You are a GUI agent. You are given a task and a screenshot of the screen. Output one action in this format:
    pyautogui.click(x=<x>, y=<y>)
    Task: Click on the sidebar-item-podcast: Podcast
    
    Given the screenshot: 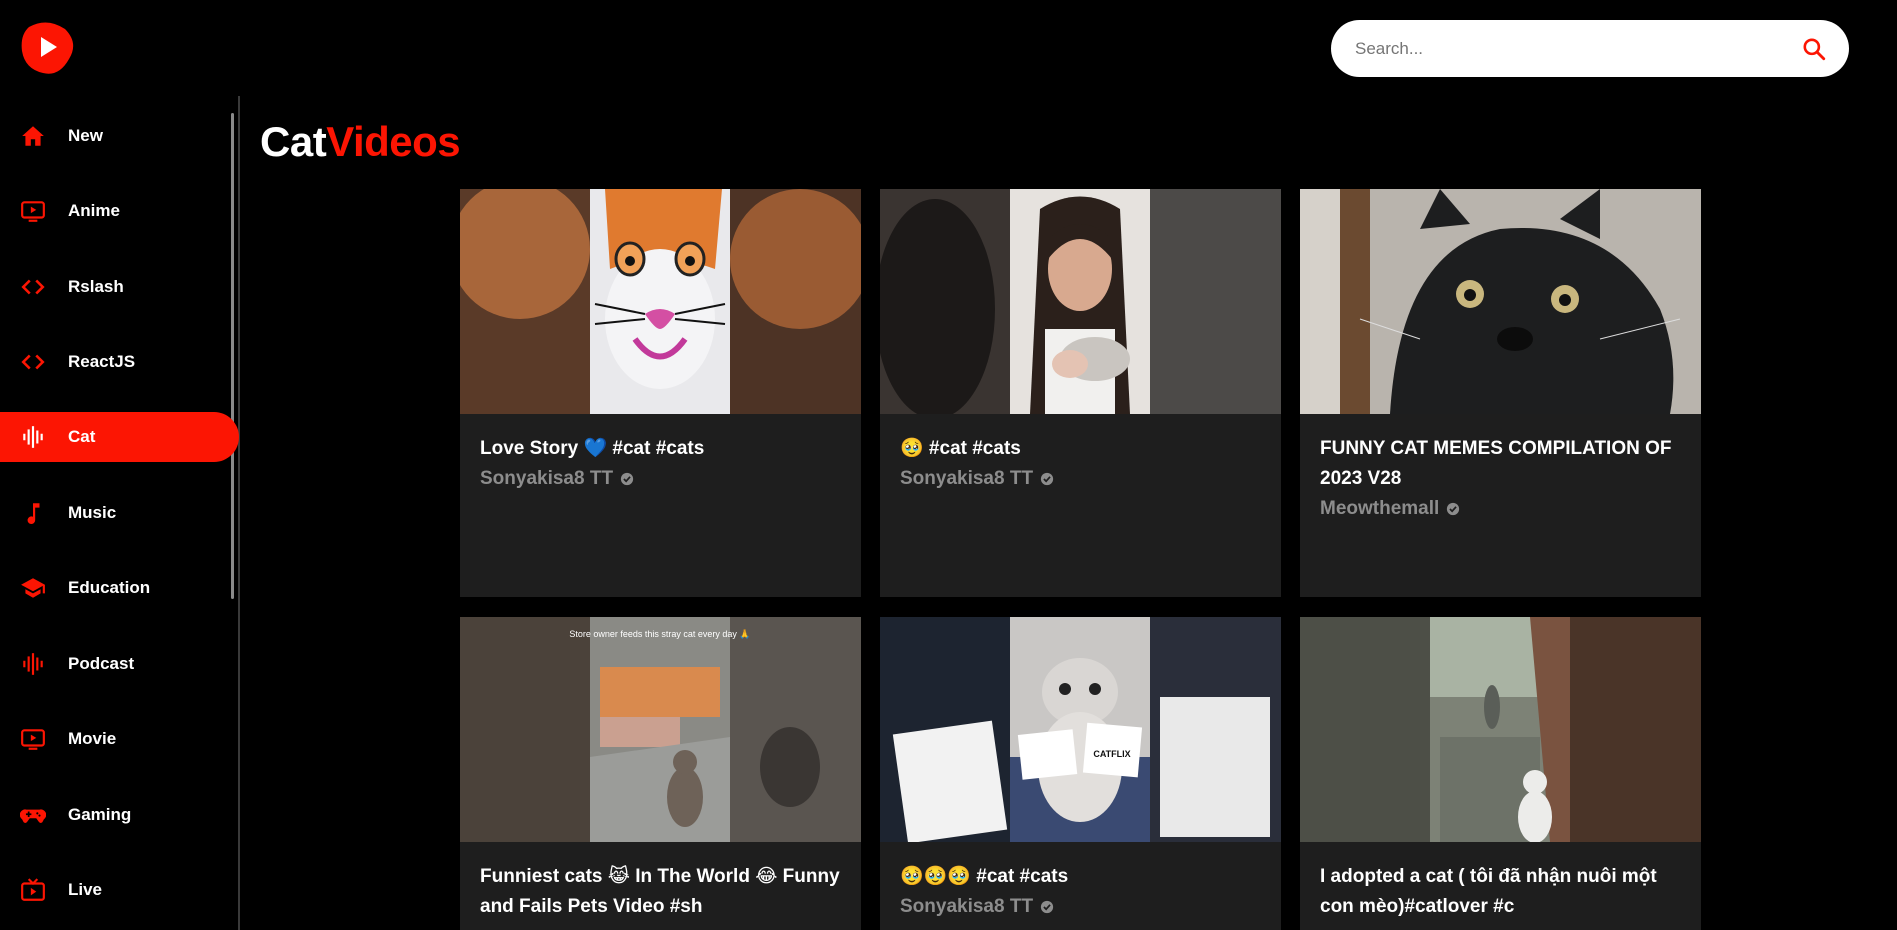 What is the action you would take?
    pyautogui.click(x=119, y=664)
    